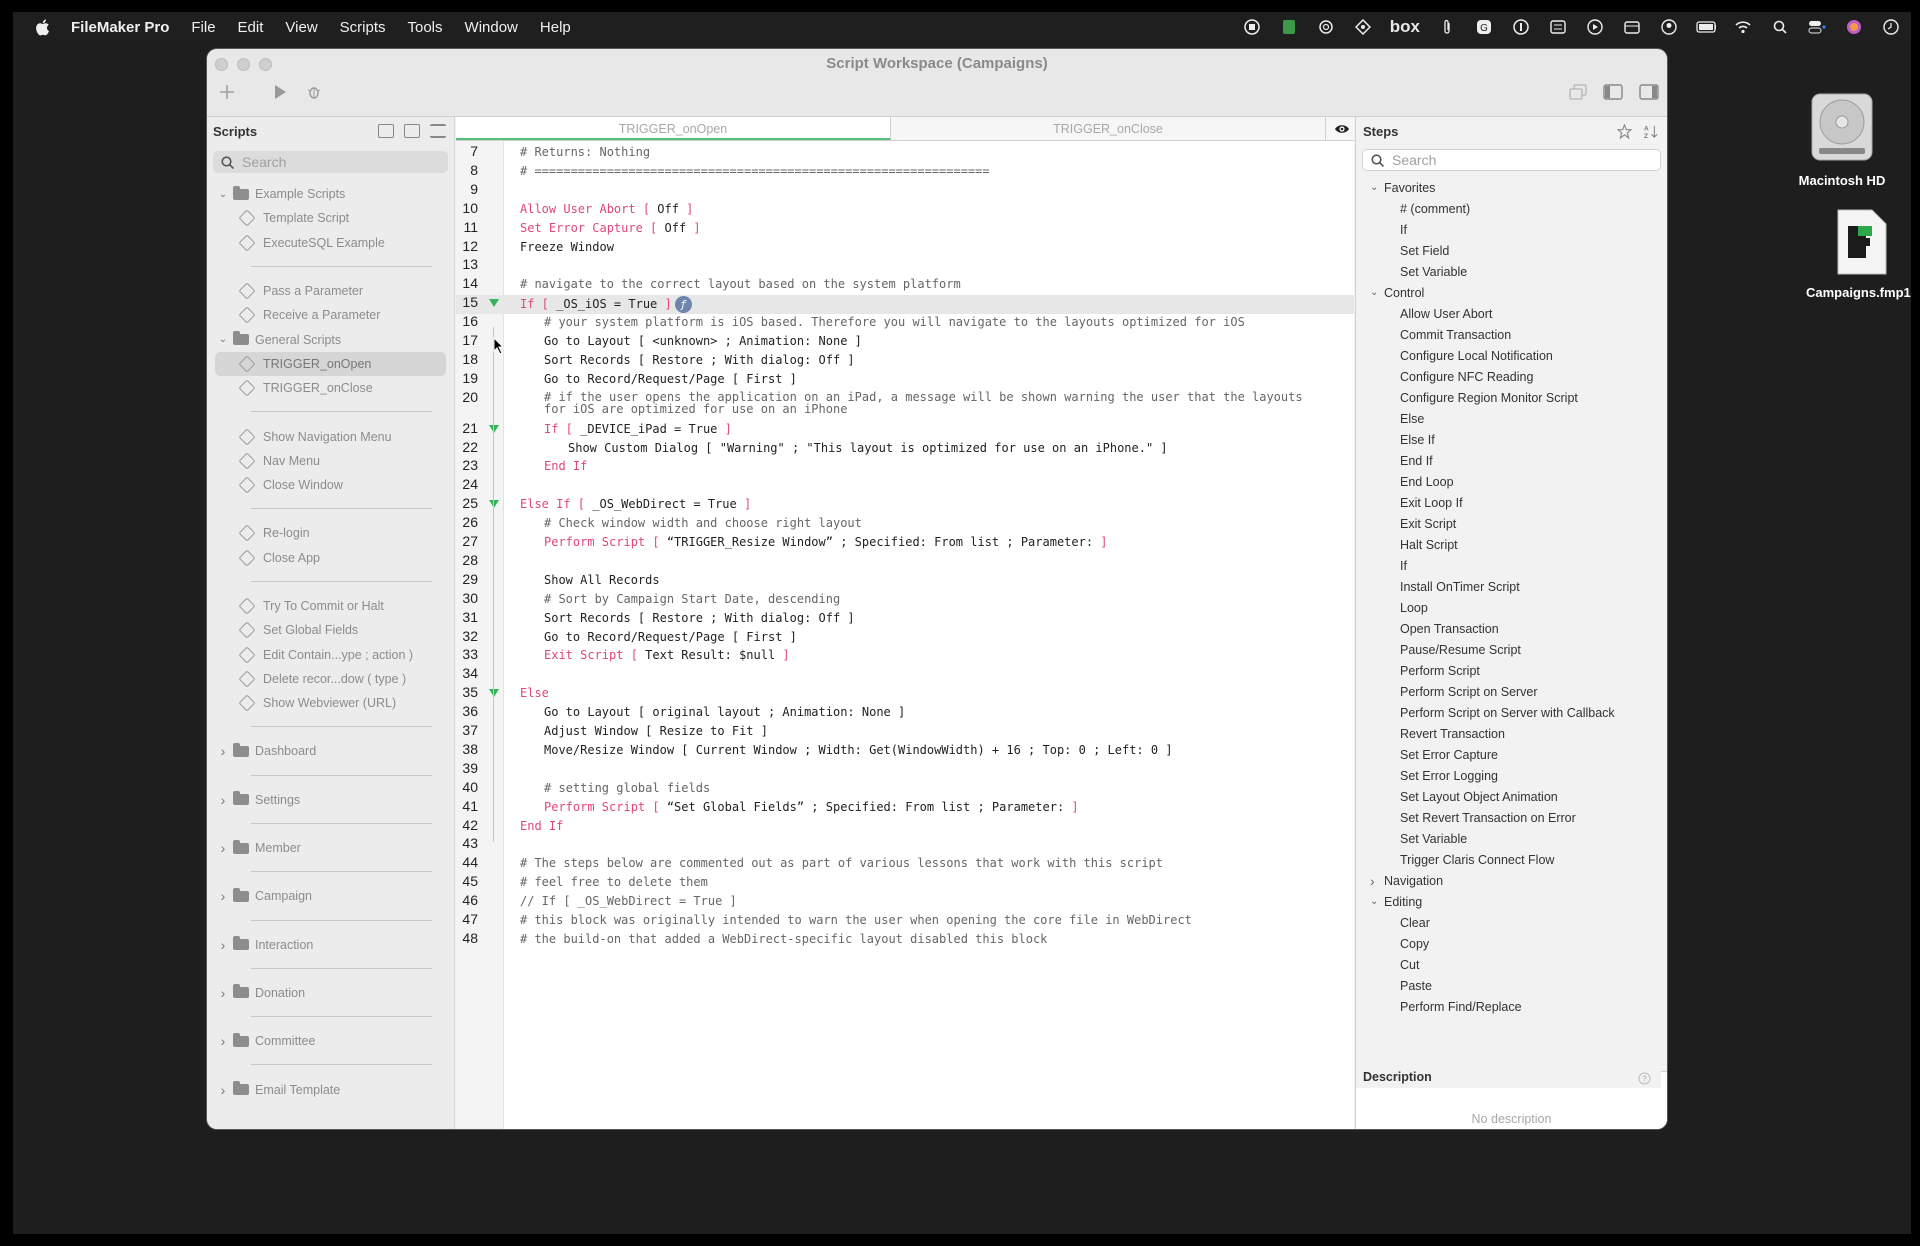 The height and width of the screenshot is (1246, 1920). Describe the element at coordinates (1511, 460) in the screenshot. I see `step-item: End If` at that location.